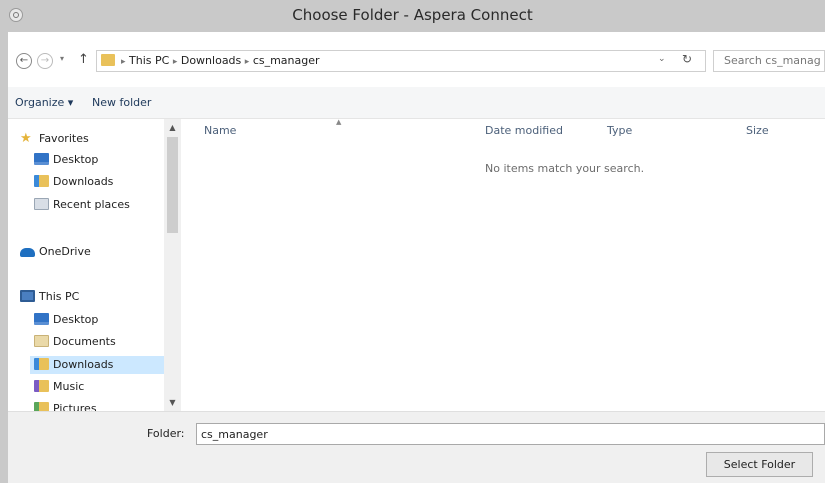 Image resolution: width=825 pixels, height=483 pixels. What do you see at coordinates (687, 59) in the screenshot?
I see `refresh-icon: ↻` at bounding box center [687, 59].